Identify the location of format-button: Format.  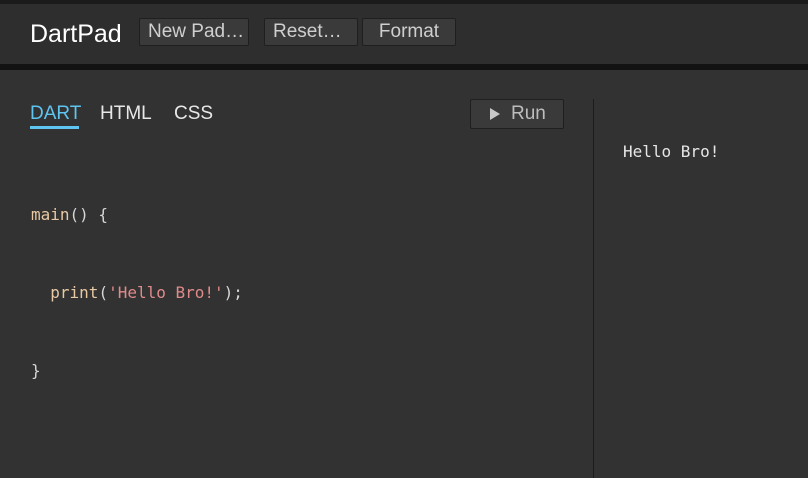
(409, 32).